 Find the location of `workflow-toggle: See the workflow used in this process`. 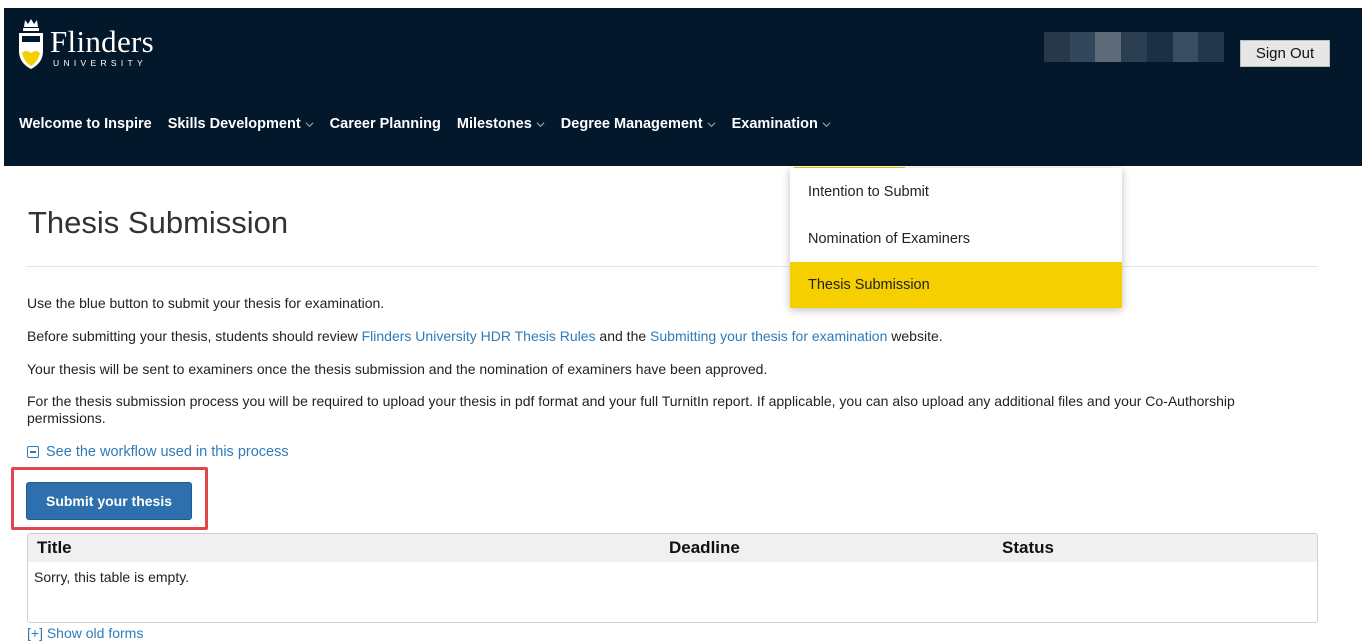

workflow-toggle: See the workflow used in this process is located at coordinates (158, 452).